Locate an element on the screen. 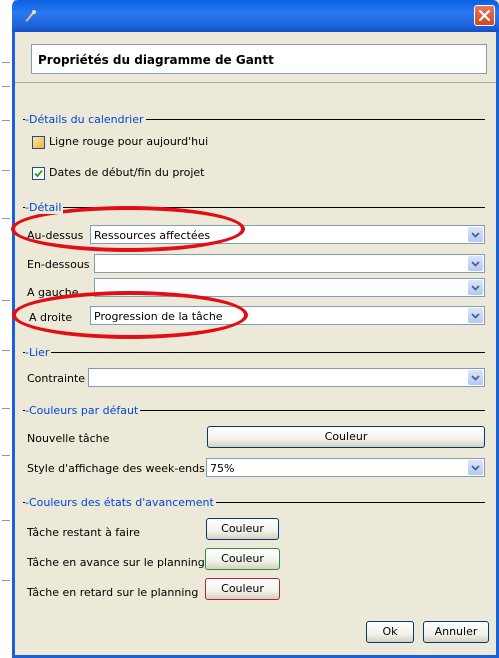 Image resolution: width=499 pixels, height=658 pixels. detail-section-text: Détail is located at coordinates (45, 207).